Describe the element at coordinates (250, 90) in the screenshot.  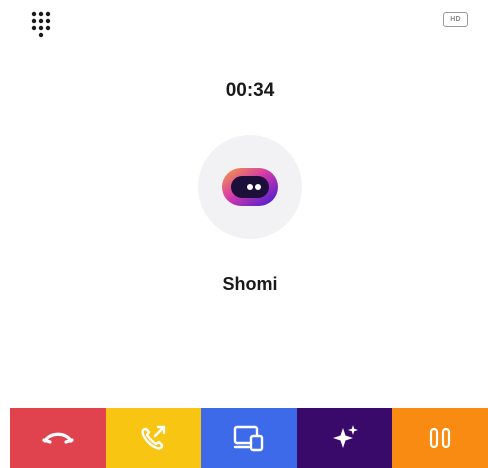
I see `call-timer: 00:34` at that location.